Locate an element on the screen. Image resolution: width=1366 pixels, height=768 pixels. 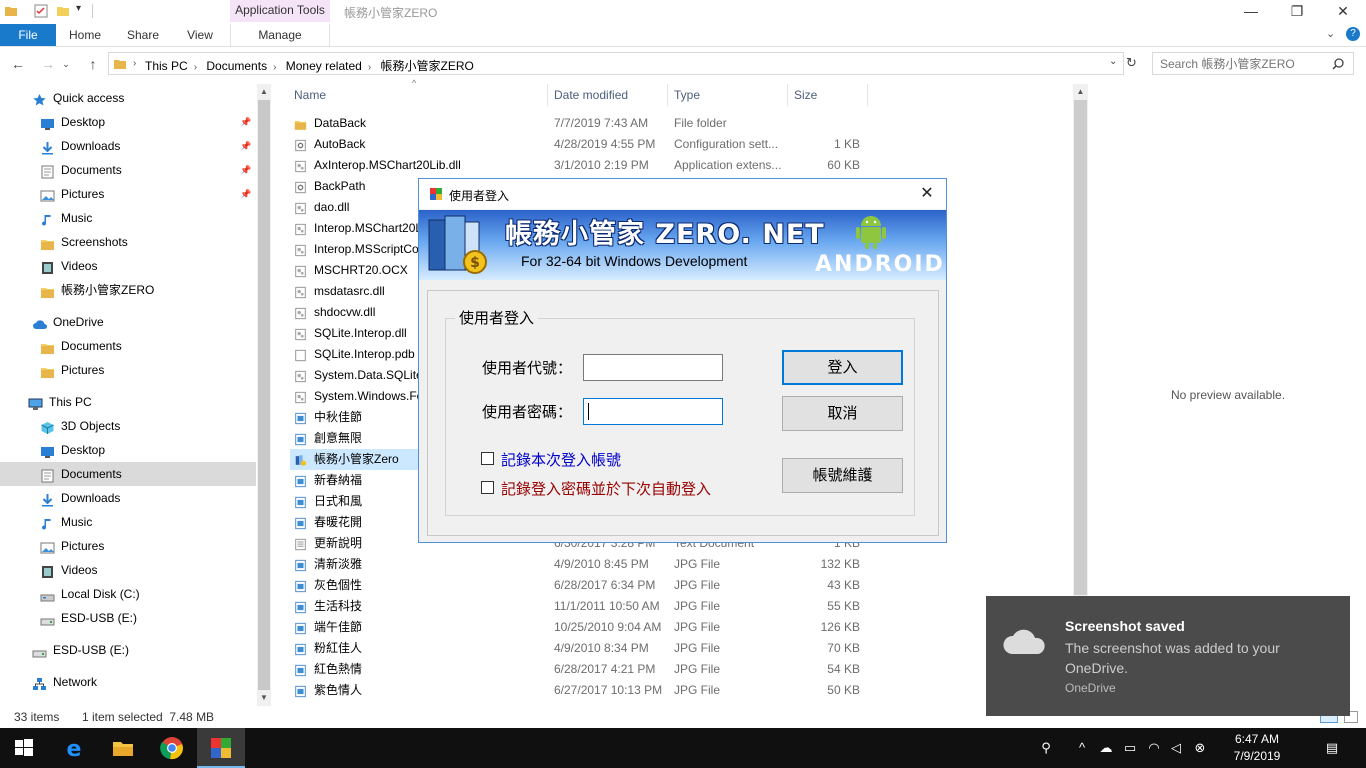
login-button: 登入 is located at coordinates (842, 367).